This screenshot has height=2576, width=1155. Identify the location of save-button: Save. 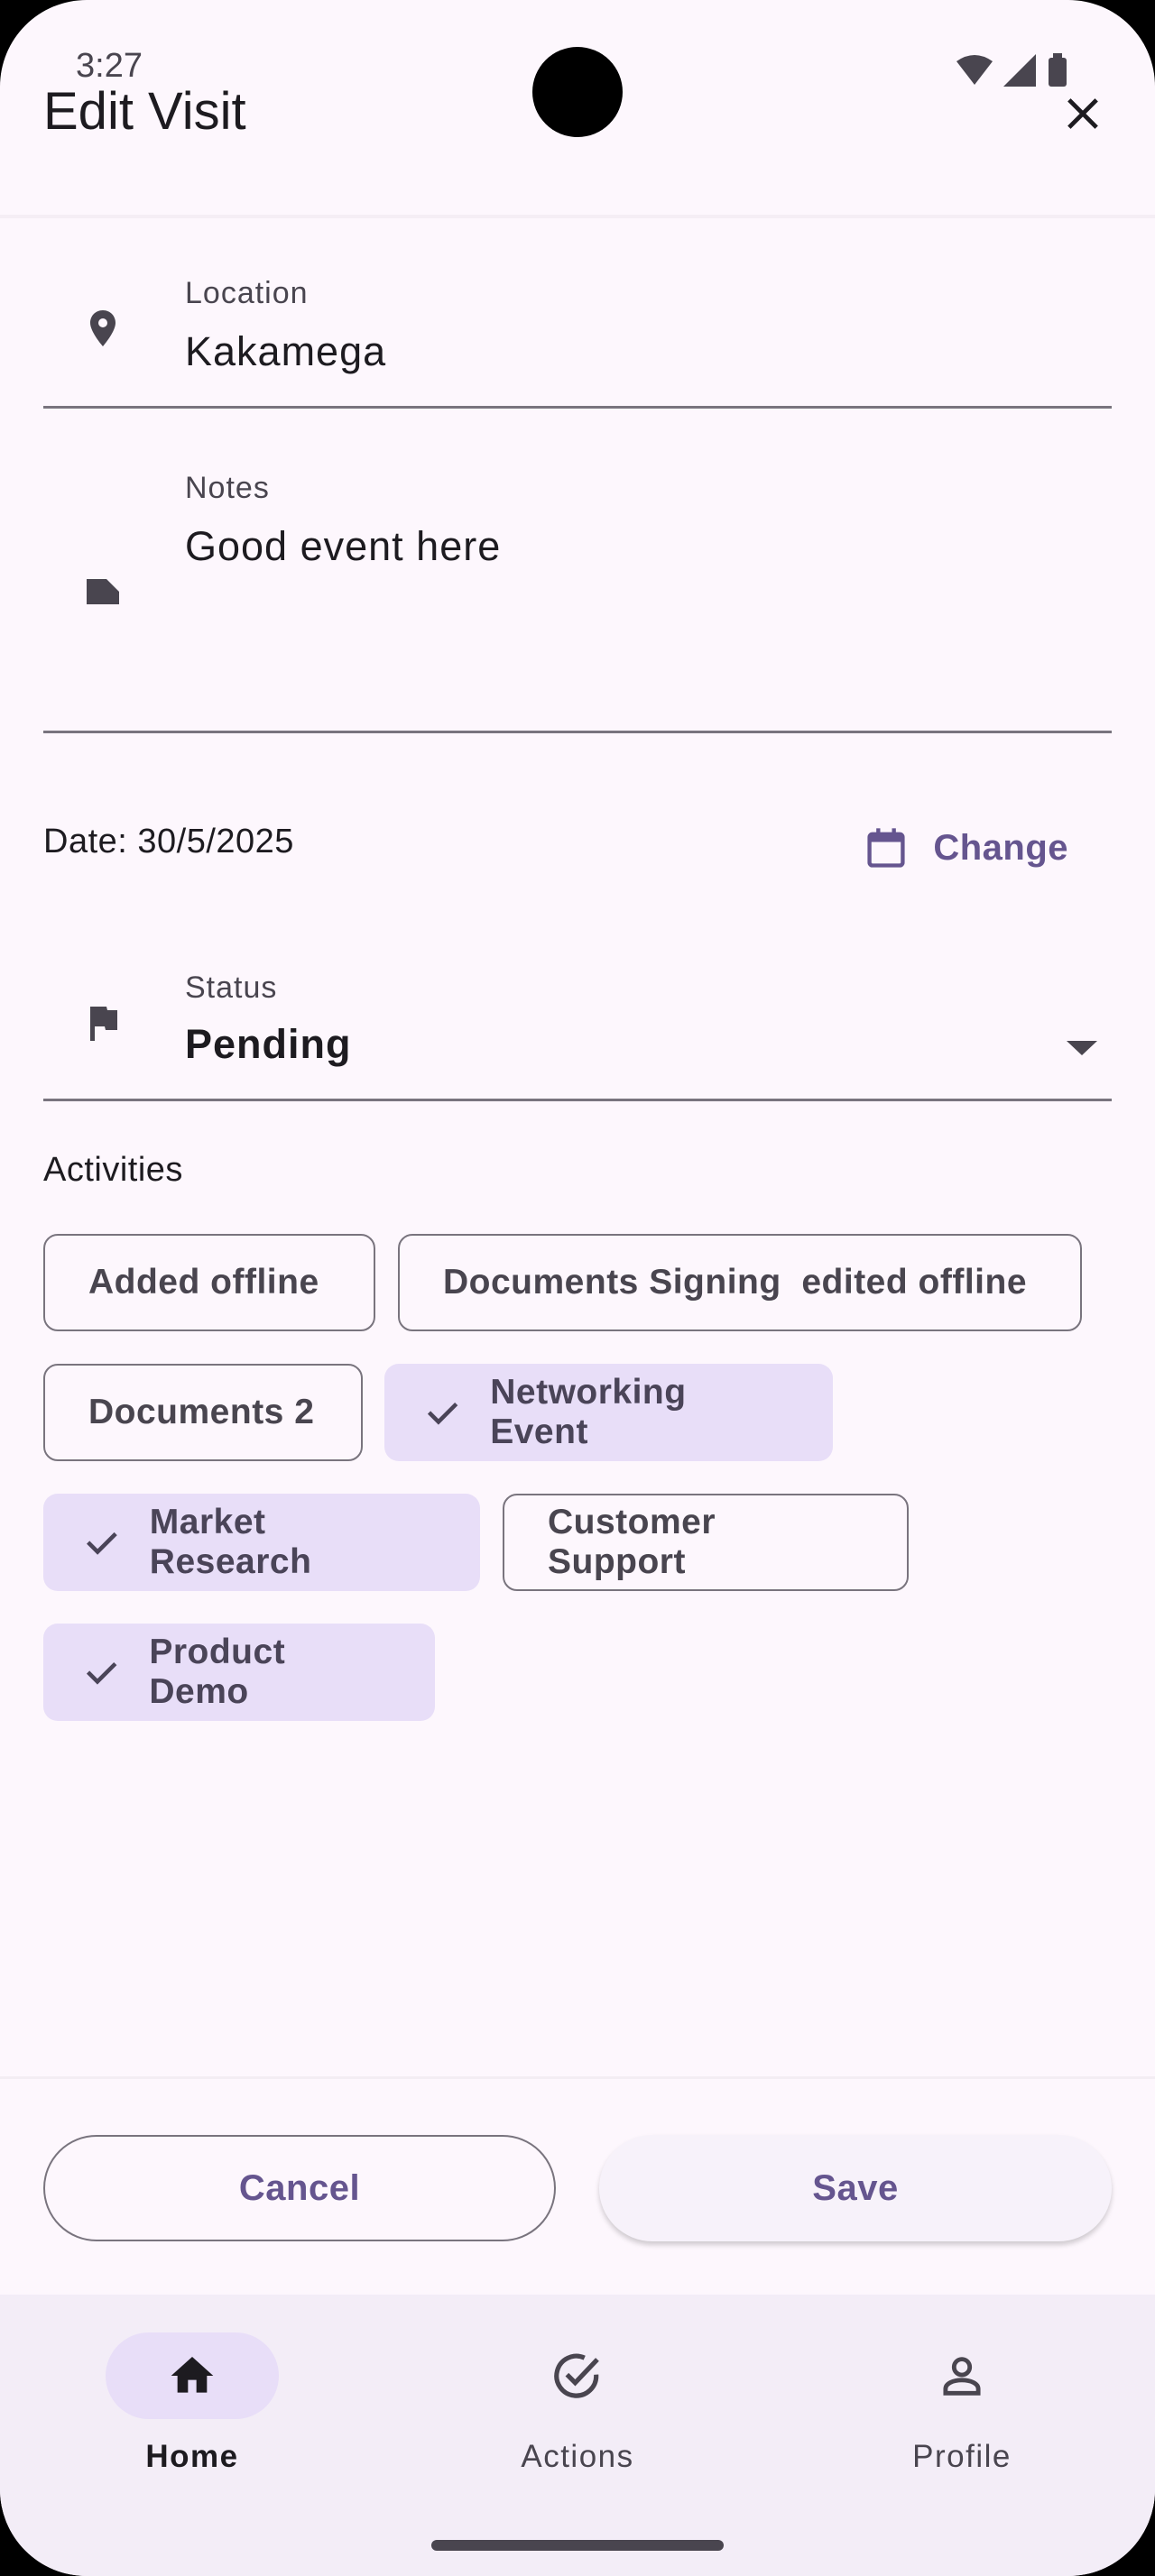
(855, 2188).